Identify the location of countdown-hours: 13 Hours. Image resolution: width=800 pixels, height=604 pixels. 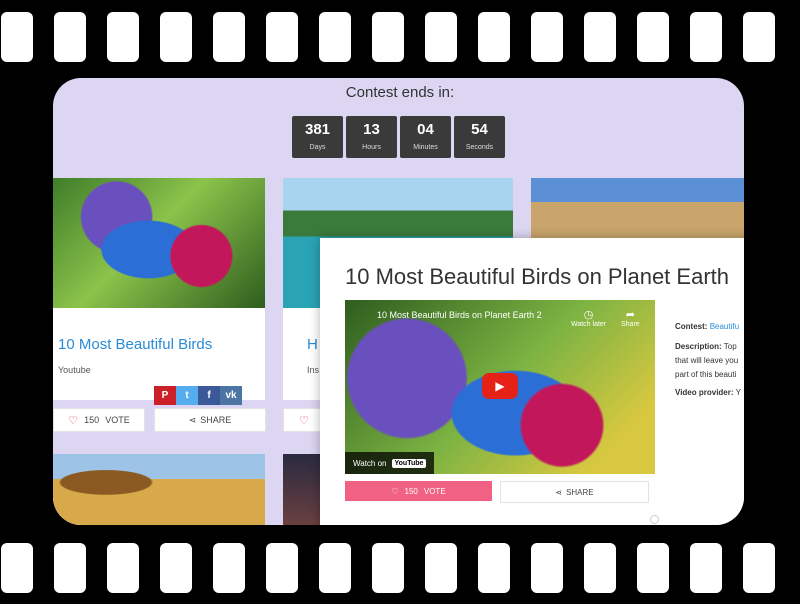
(371, 137).